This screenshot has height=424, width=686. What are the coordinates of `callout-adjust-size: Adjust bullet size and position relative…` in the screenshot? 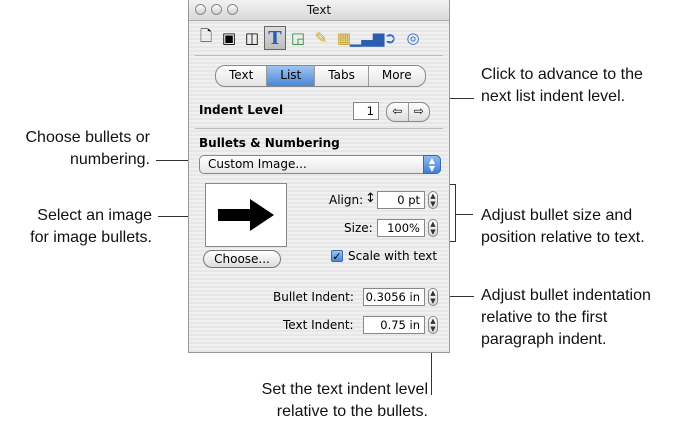 It's located at (563, 227).